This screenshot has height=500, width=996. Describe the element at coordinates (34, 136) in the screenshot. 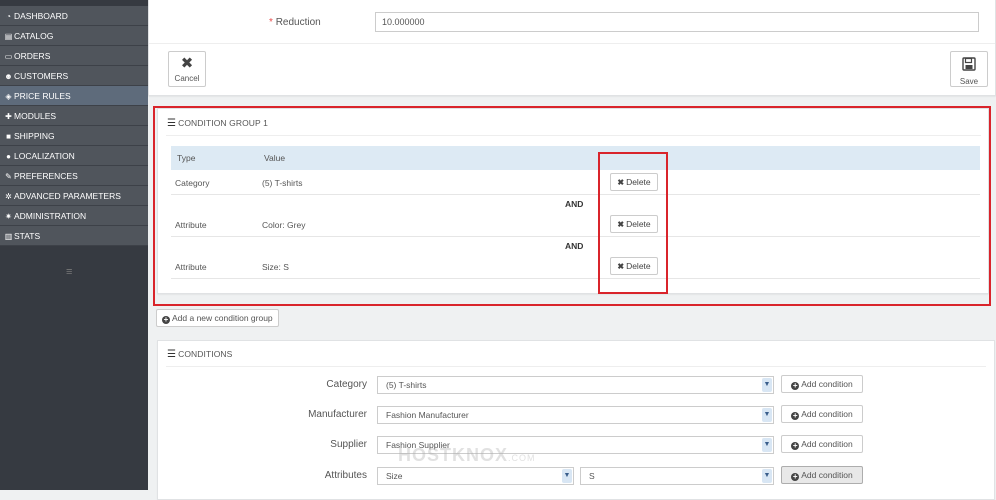

I see `sidebar-item-label: SHIPPING` at that location.